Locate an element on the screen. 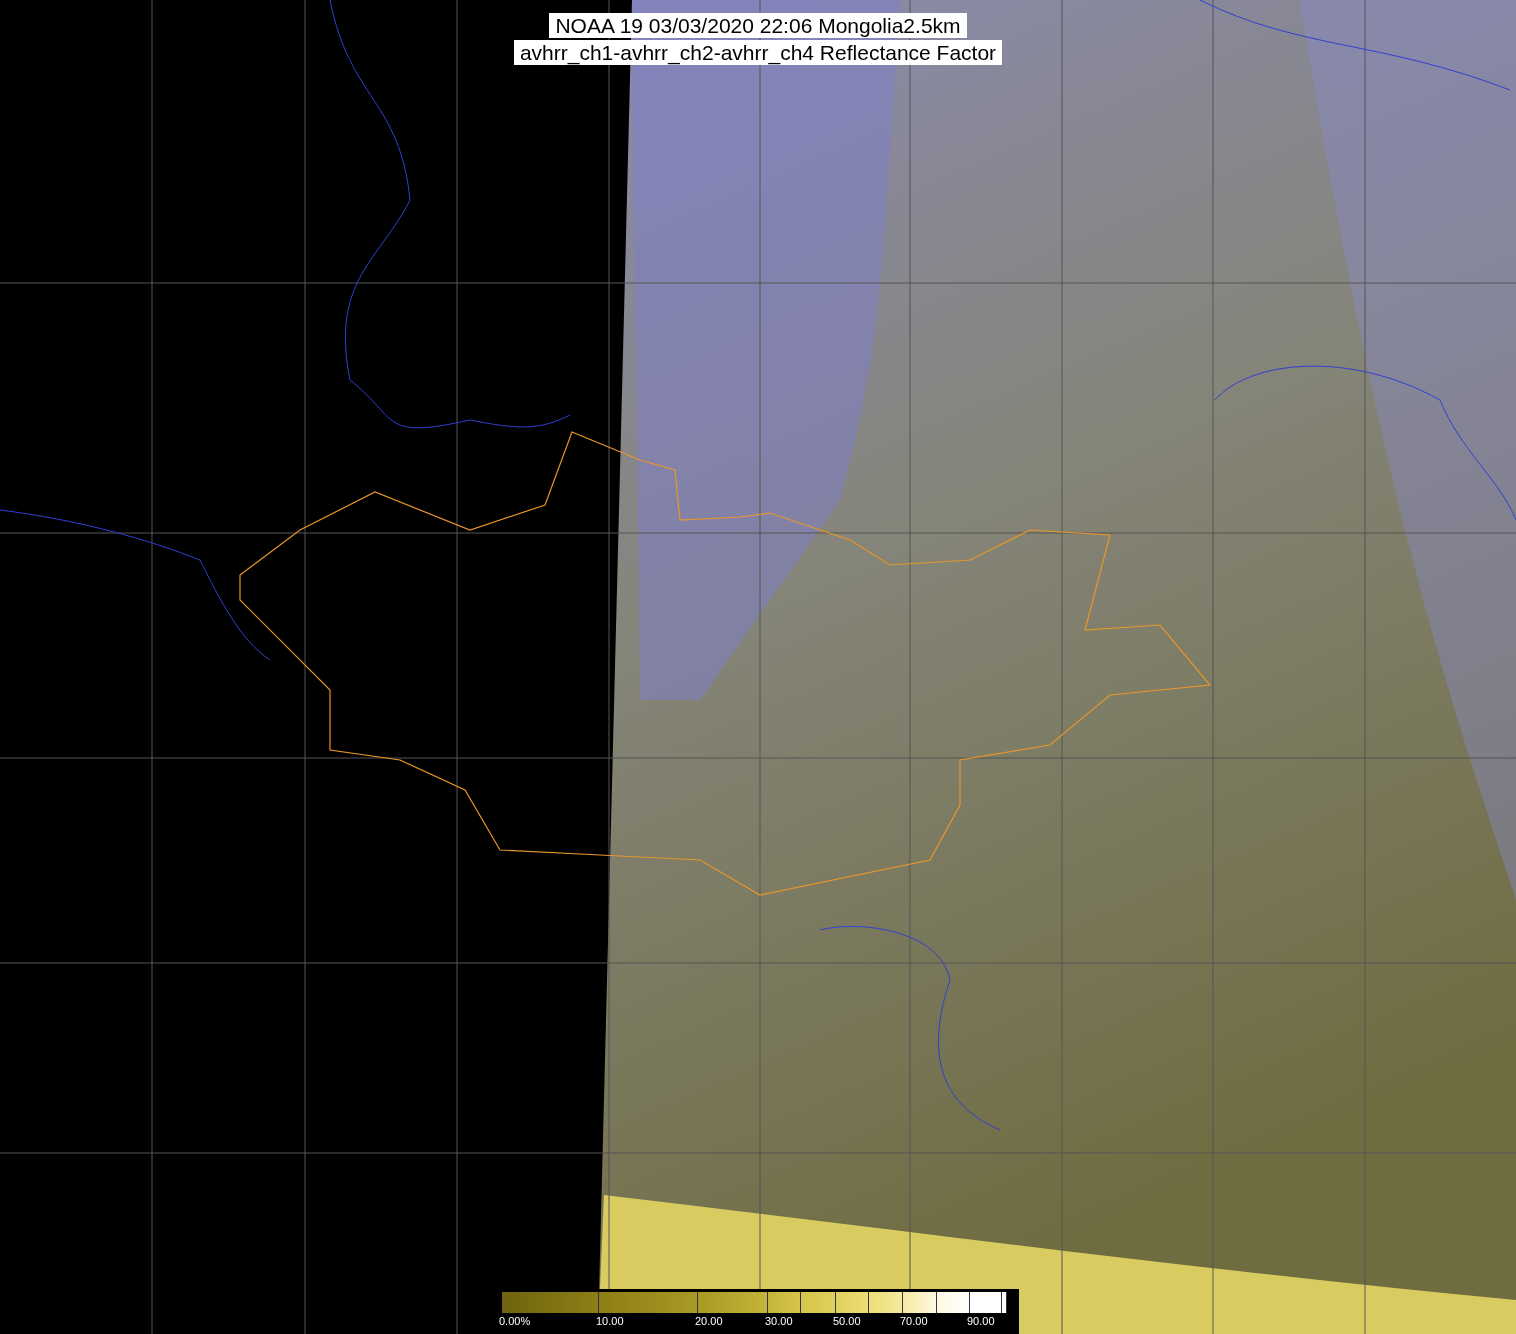 This screenshot has width=1516, height=1334. colorbar-label: 30.00 is located at coordinates (779, 1321).